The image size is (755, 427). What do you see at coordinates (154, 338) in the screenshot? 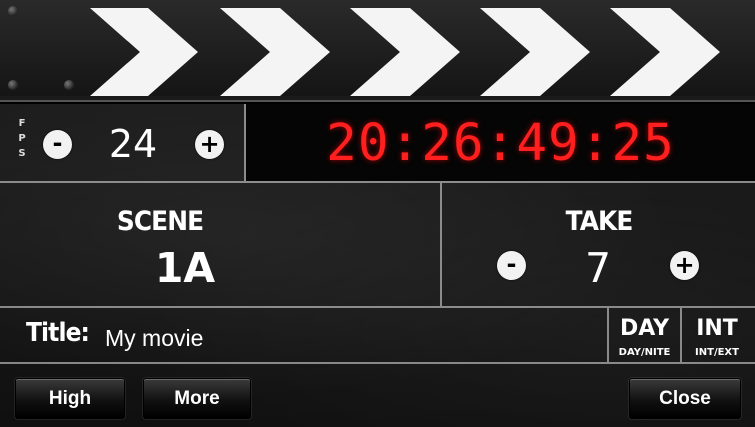
I see `title-field: My movie` at bounding box center [154, 338].